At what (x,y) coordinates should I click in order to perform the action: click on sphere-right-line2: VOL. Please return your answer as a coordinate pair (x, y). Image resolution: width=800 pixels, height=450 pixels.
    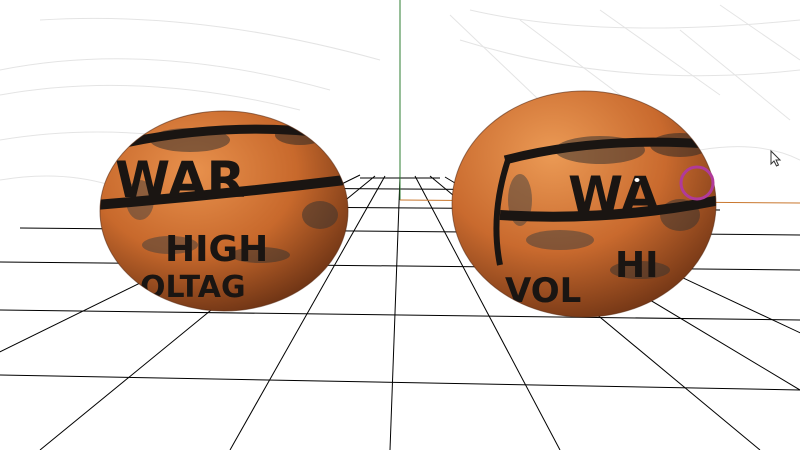
    Looking at the image, I should click on (543, 291).